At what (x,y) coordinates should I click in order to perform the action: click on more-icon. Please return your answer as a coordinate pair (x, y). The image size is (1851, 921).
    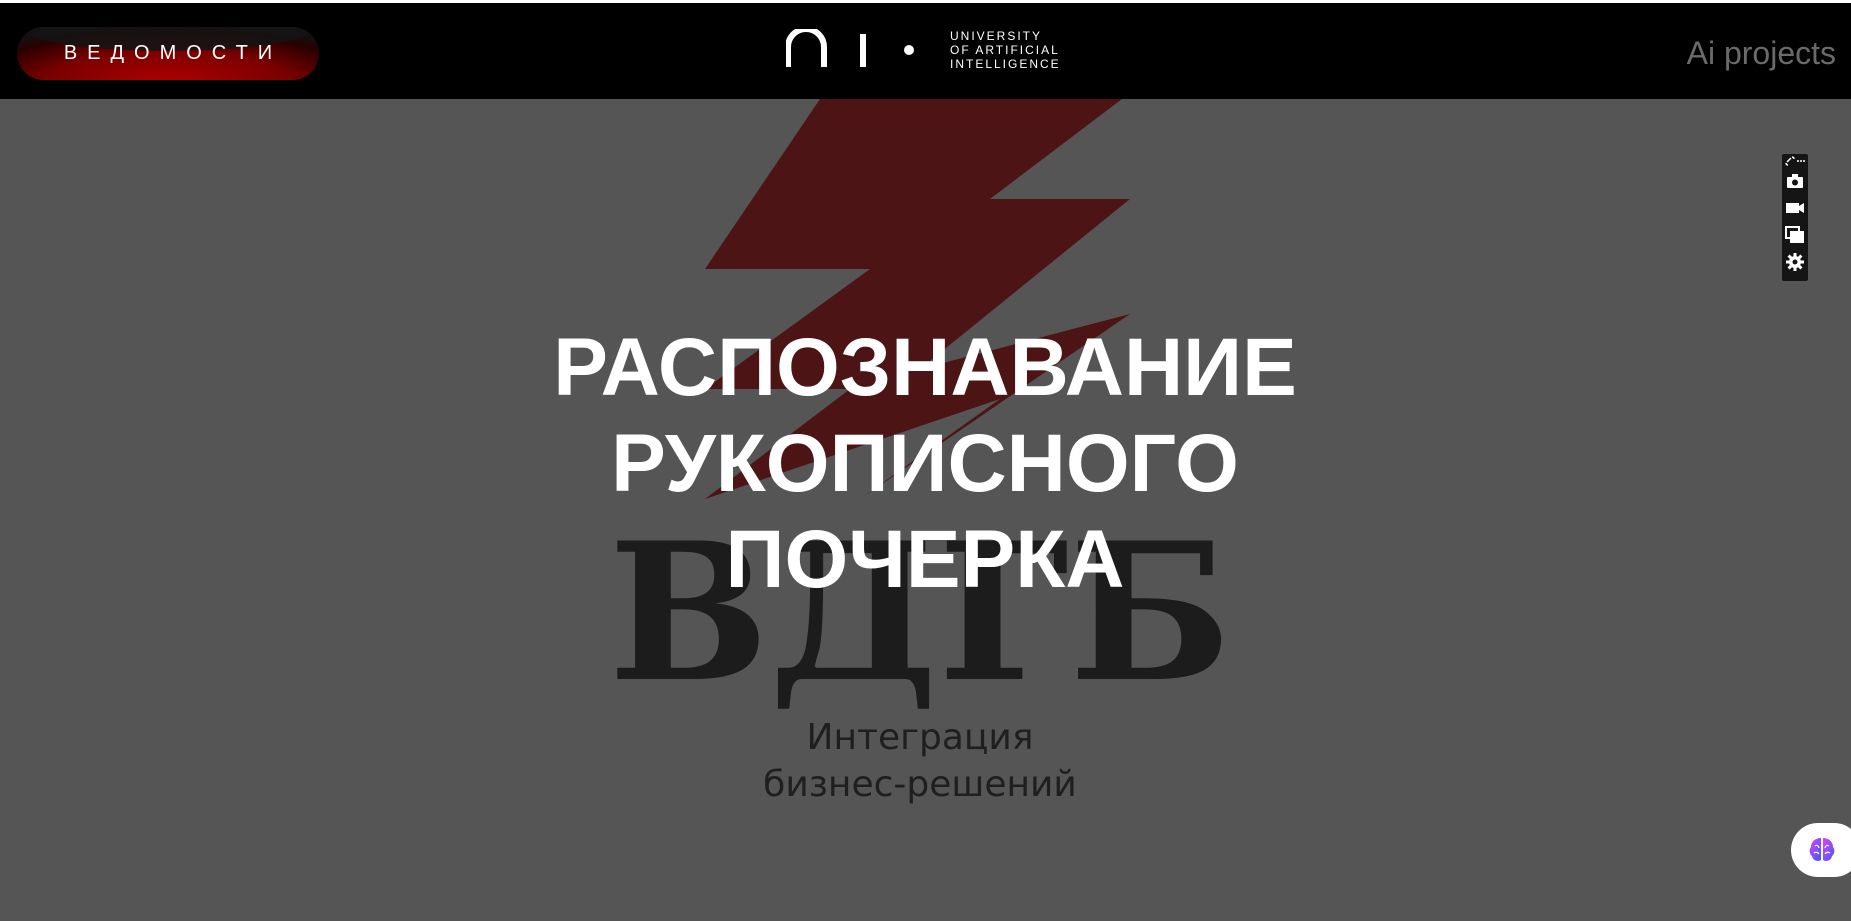
    Looking at the image, I should click on (1801, 161).